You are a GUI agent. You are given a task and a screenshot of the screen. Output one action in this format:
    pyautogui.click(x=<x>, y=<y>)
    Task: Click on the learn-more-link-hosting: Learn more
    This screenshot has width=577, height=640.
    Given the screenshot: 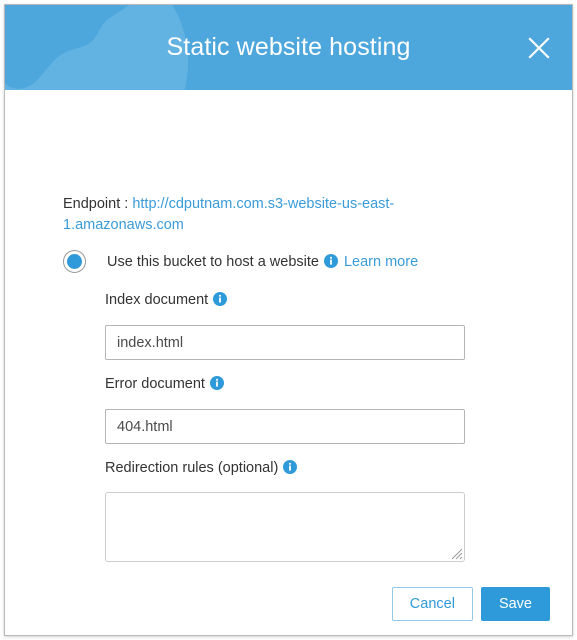 What is the action you would take?
    pyautogui.click(x=381, y=262)
    